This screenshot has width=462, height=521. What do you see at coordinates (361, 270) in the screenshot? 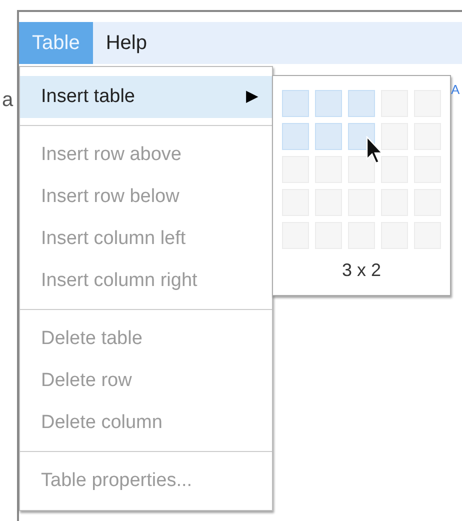
I see `size-label: 3 x 2` at bounding box center [361, 270].